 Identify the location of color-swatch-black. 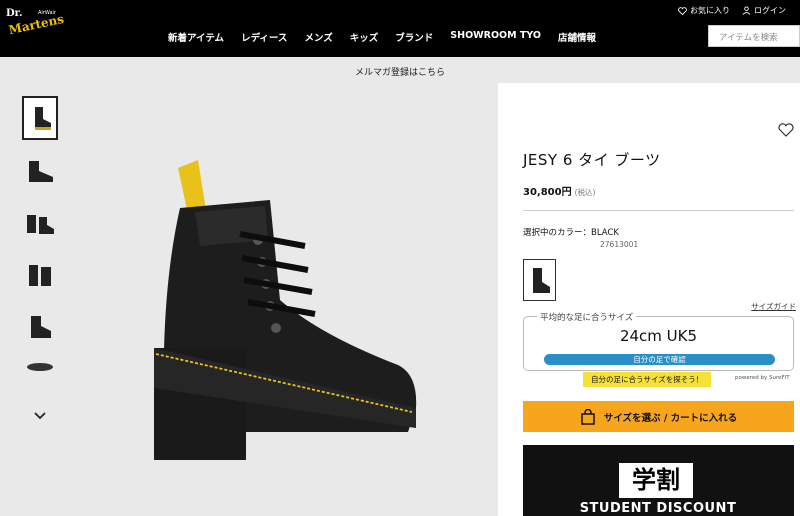
(539, 280).